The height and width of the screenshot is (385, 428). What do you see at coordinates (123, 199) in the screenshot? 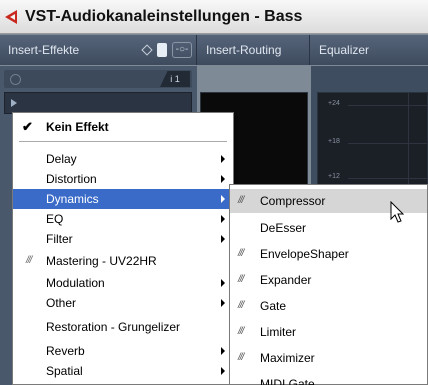
I see `menu-item-dynamics: Dynamics` at bounding box center [123, 199].